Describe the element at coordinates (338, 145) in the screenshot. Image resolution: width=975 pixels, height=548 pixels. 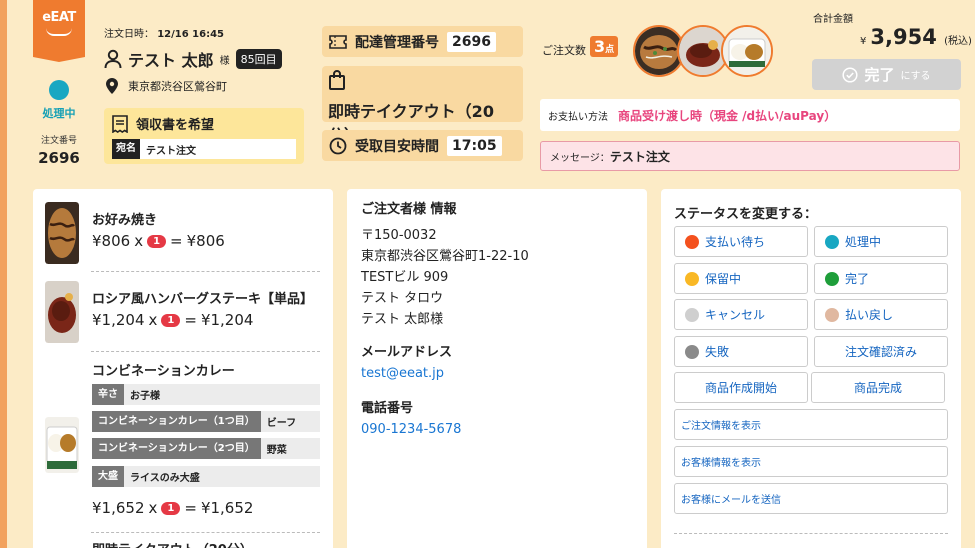
I see `clock-icon` at that location.